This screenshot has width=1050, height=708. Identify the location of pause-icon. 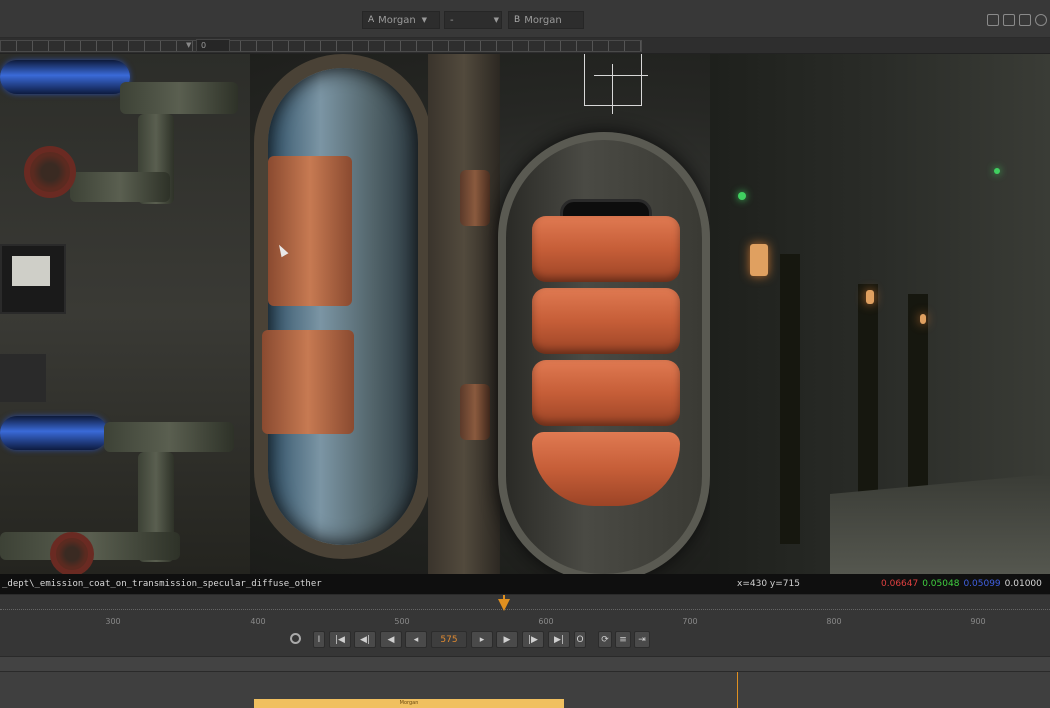
(1025, 20).